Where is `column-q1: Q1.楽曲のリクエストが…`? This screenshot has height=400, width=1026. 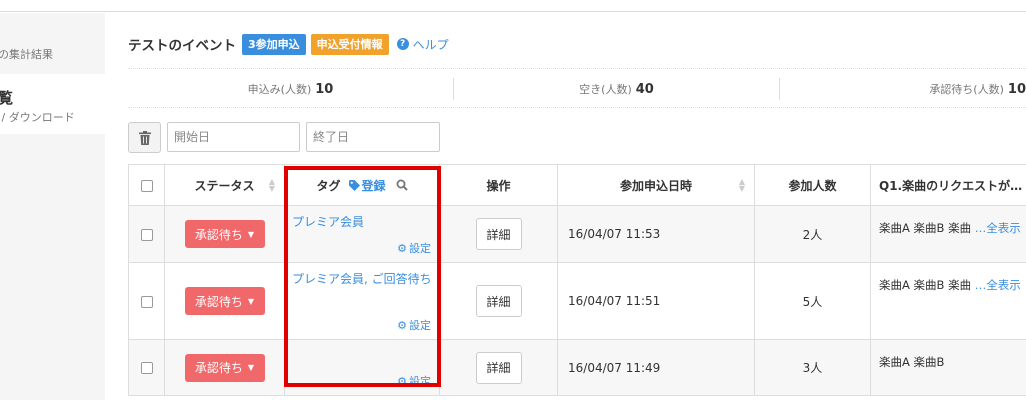 column-q1: Q1.楽曲のリクエストが… is located at coordinates (948, 185).